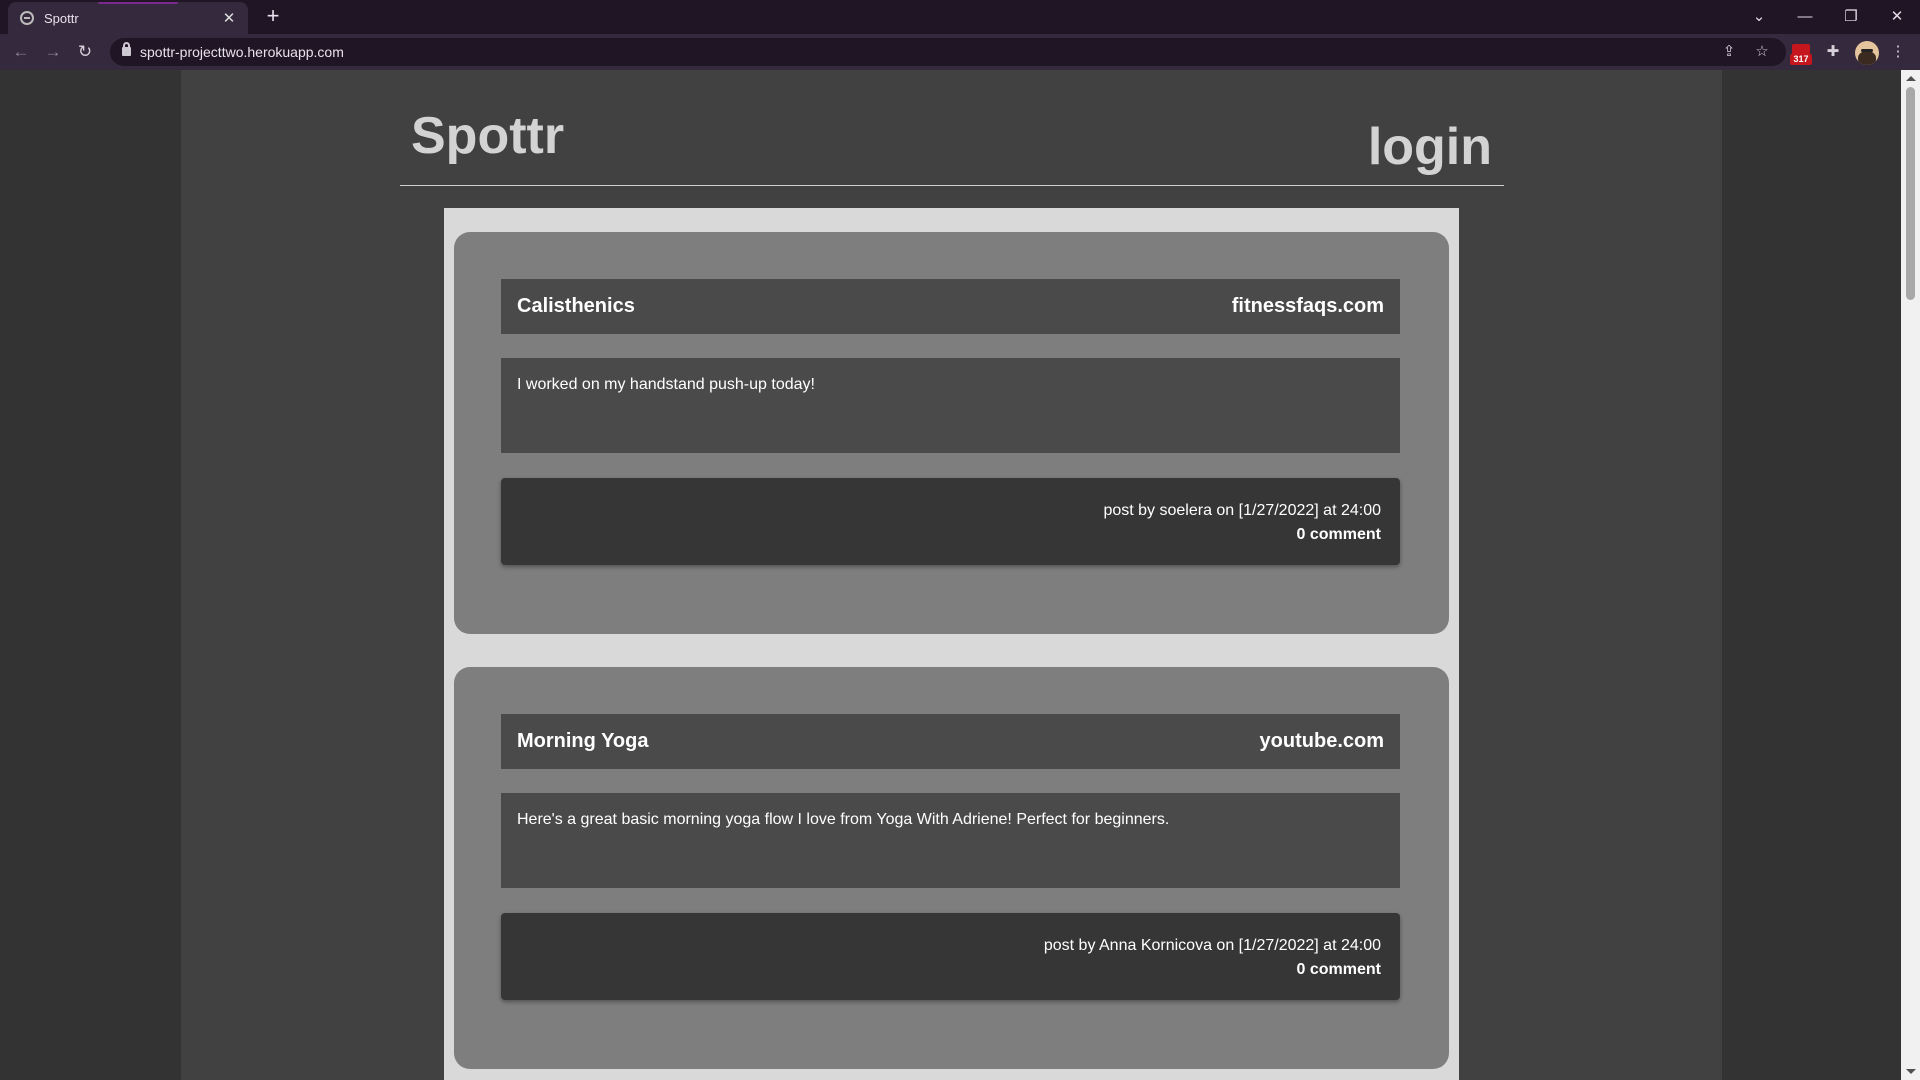  What do you see at coordinates (950, 405) in the screenshot?
I see `post-body: I worked on my handstand push-up today!` at bounding box center [950, 405].